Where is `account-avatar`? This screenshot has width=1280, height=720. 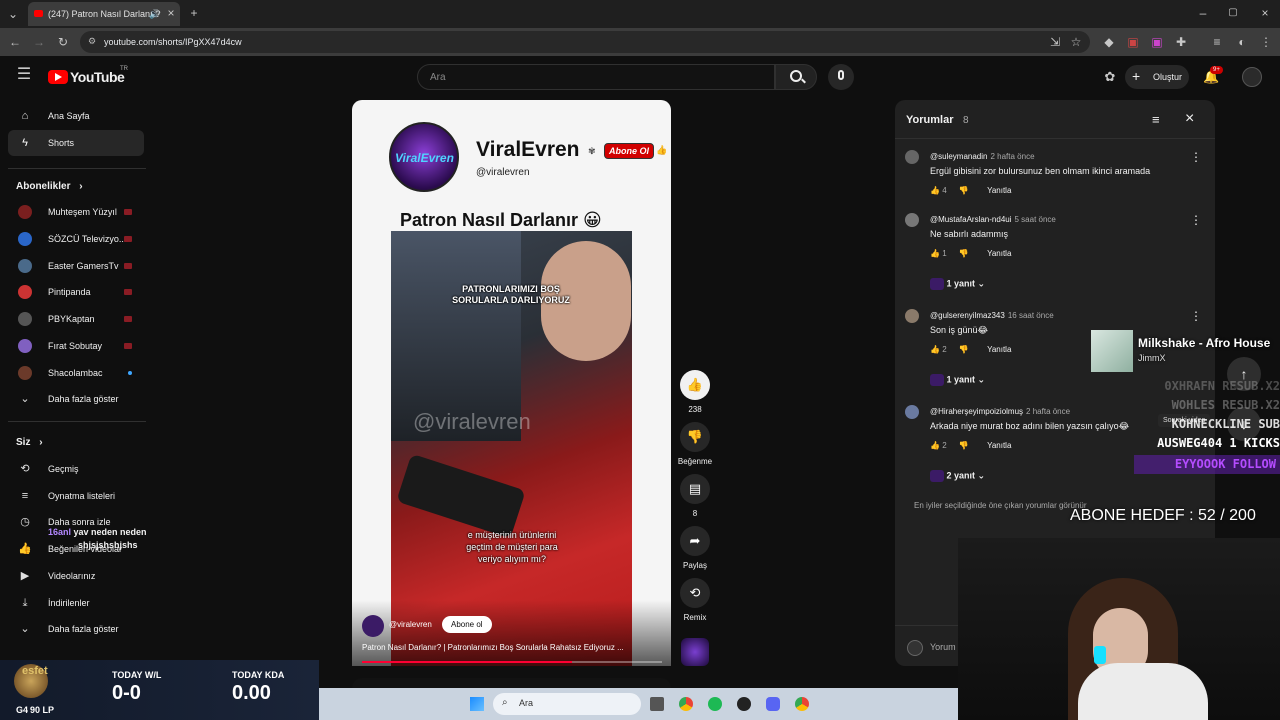
account-avatar is located at coordinates (1252, 77).